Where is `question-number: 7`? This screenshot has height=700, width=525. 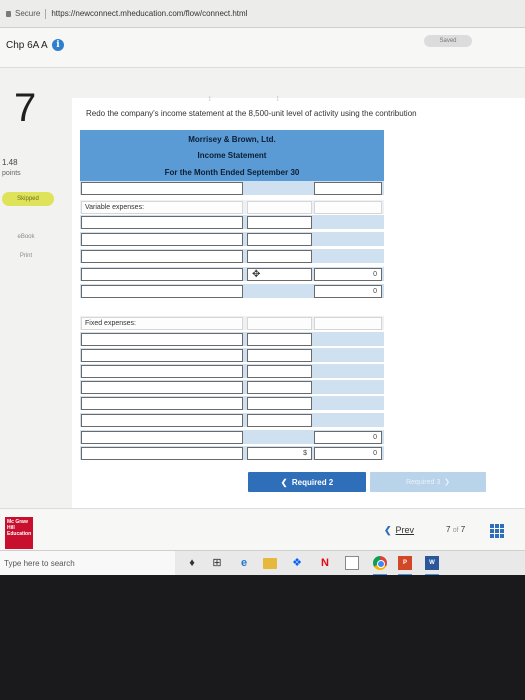 question-number: 7 is located at coordinates (25, 108).